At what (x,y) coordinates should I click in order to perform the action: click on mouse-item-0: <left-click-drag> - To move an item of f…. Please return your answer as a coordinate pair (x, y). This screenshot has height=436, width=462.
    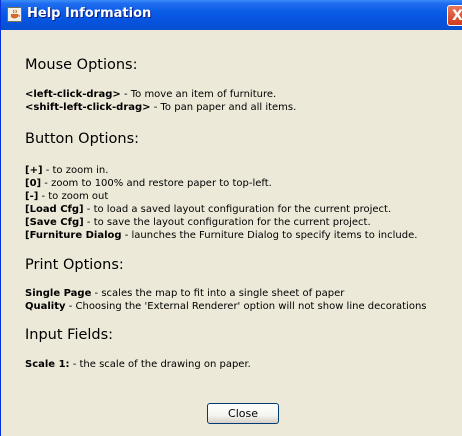
    Looking at the image, I should click on (151, 94).